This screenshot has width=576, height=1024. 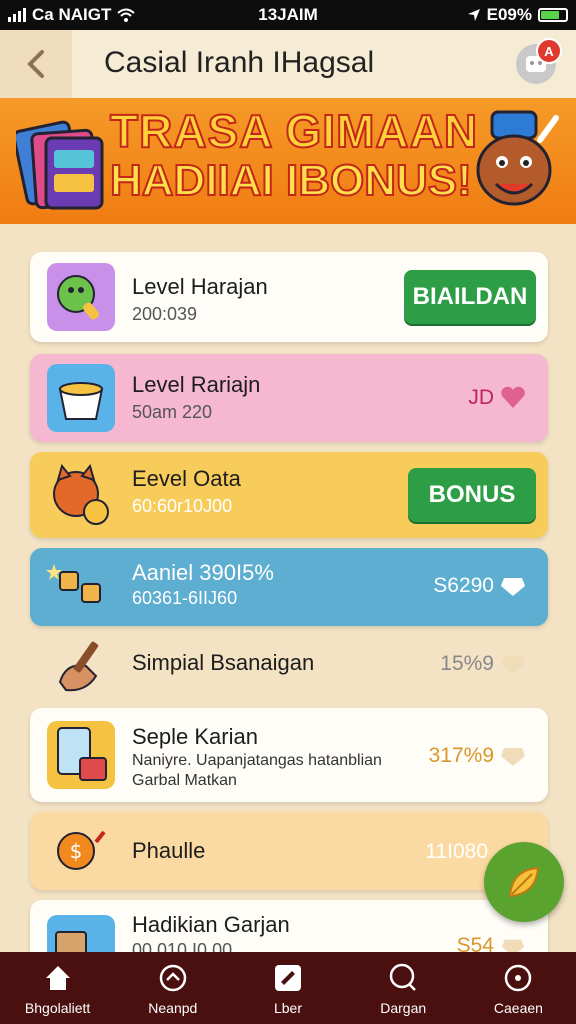 I want to click on floating-action-button, so click(x=524, y=882).